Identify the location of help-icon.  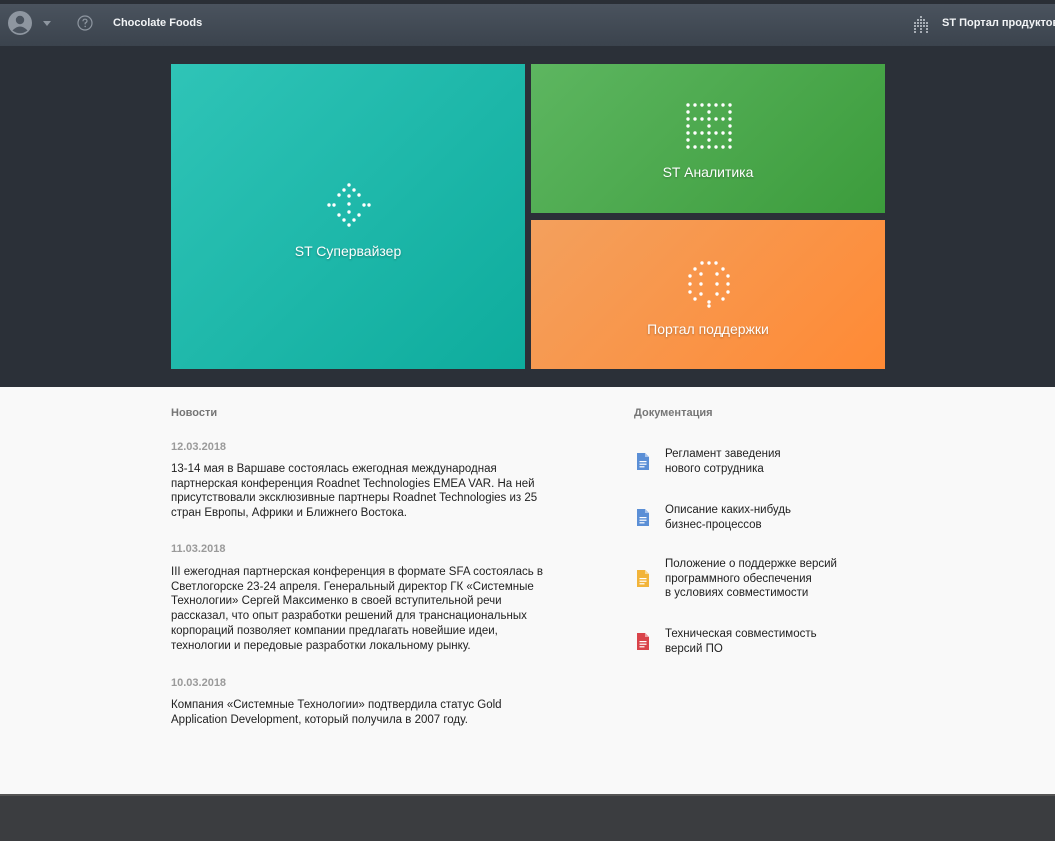
(85, 23).